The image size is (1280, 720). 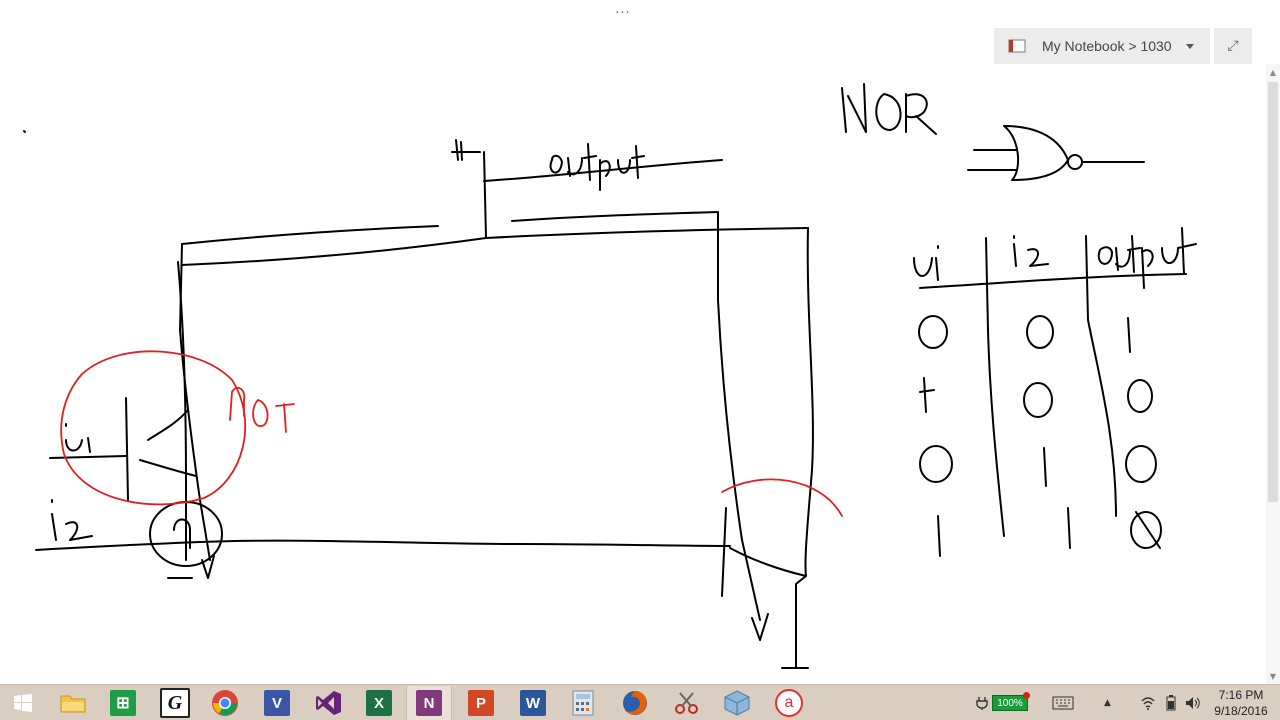 I want to click on ink-transistor-left-emitter, so click(x=168, y=468).